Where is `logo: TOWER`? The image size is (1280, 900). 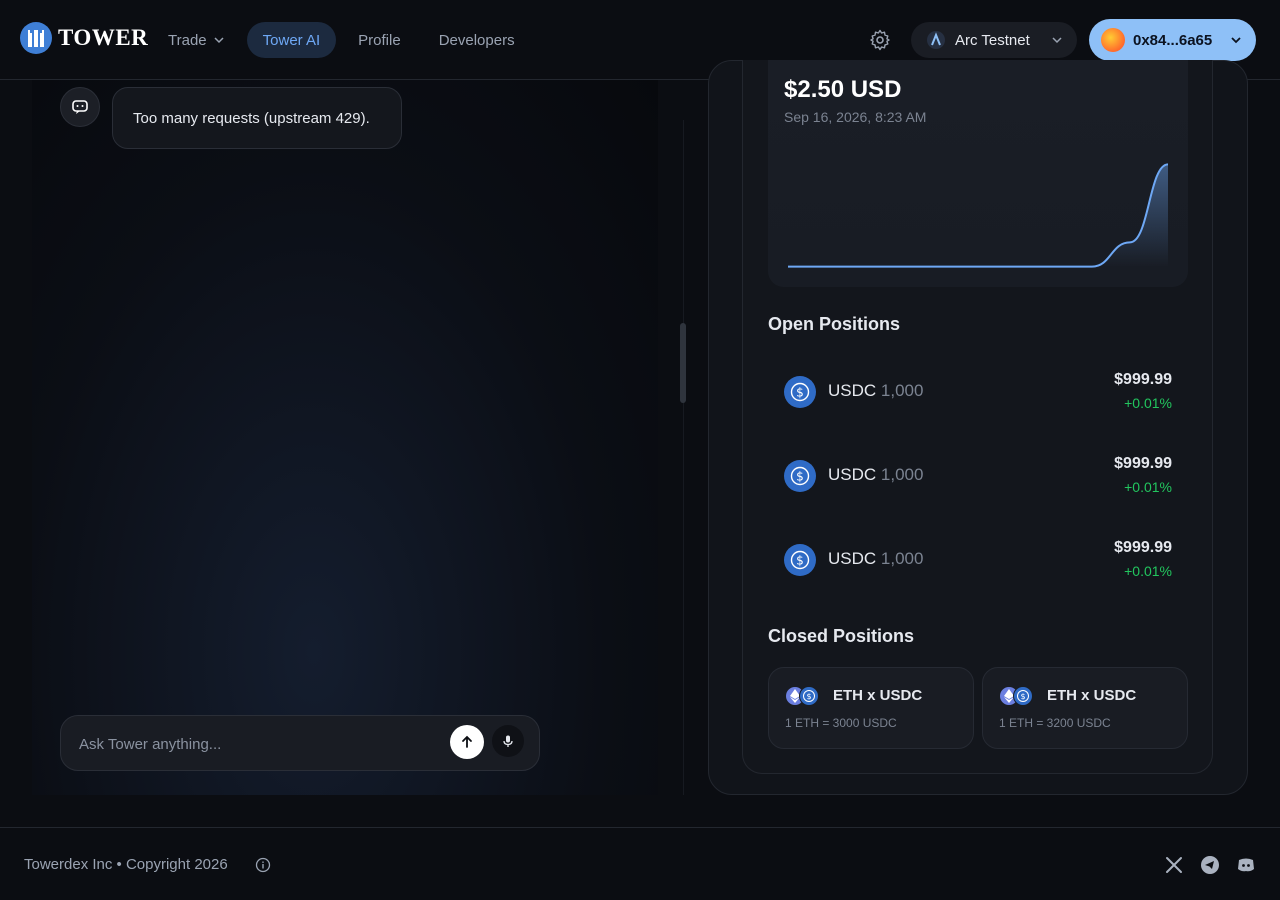 logo: TOWER is located at coordinates (84, 38).